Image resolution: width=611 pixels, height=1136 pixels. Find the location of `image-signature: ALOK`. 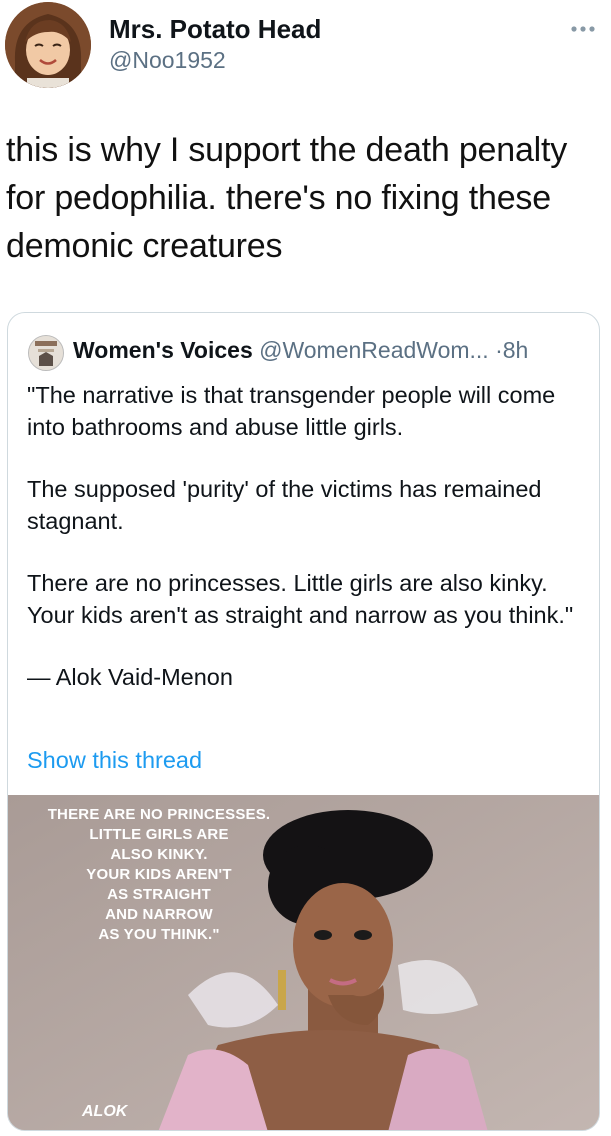

image-signature: ALOK is located at coordinates (105, 1111).